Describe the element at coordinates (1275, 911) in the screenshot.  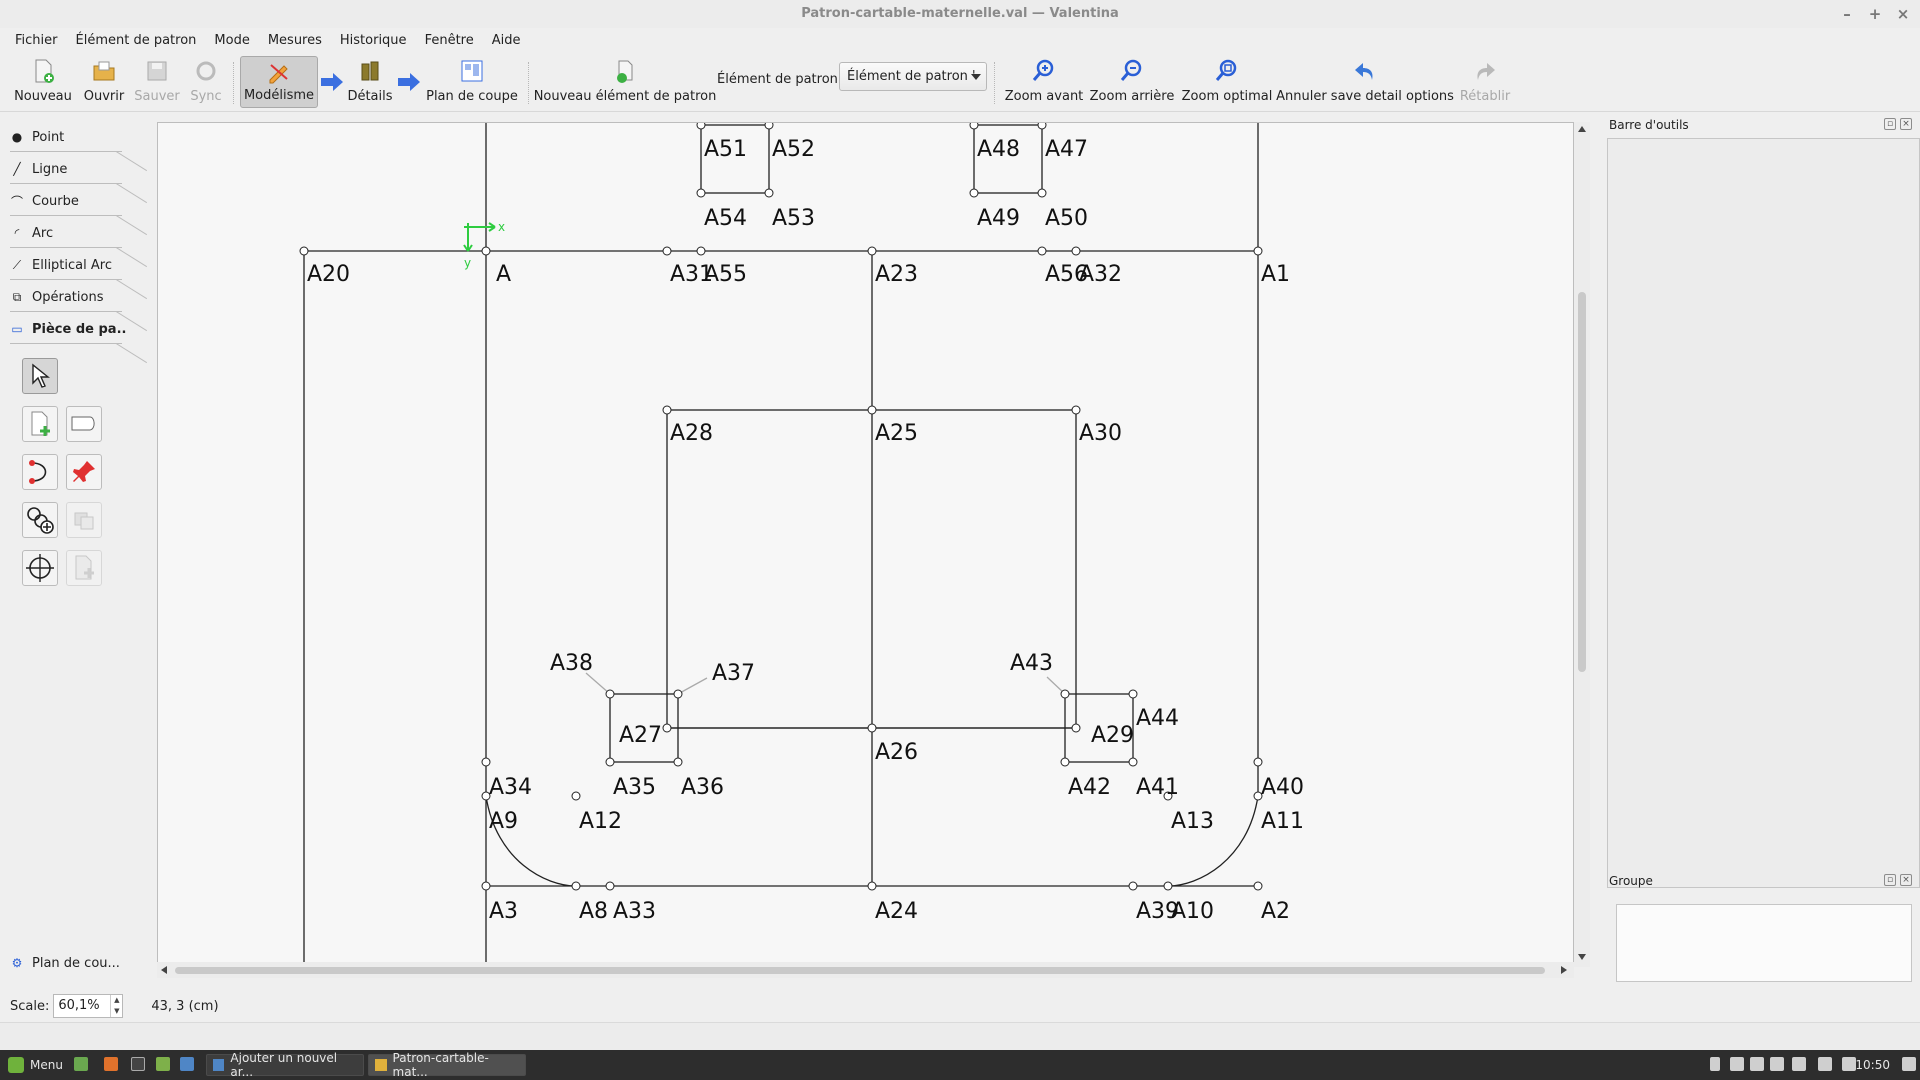
I see `point-label-a2: A2` at that location.